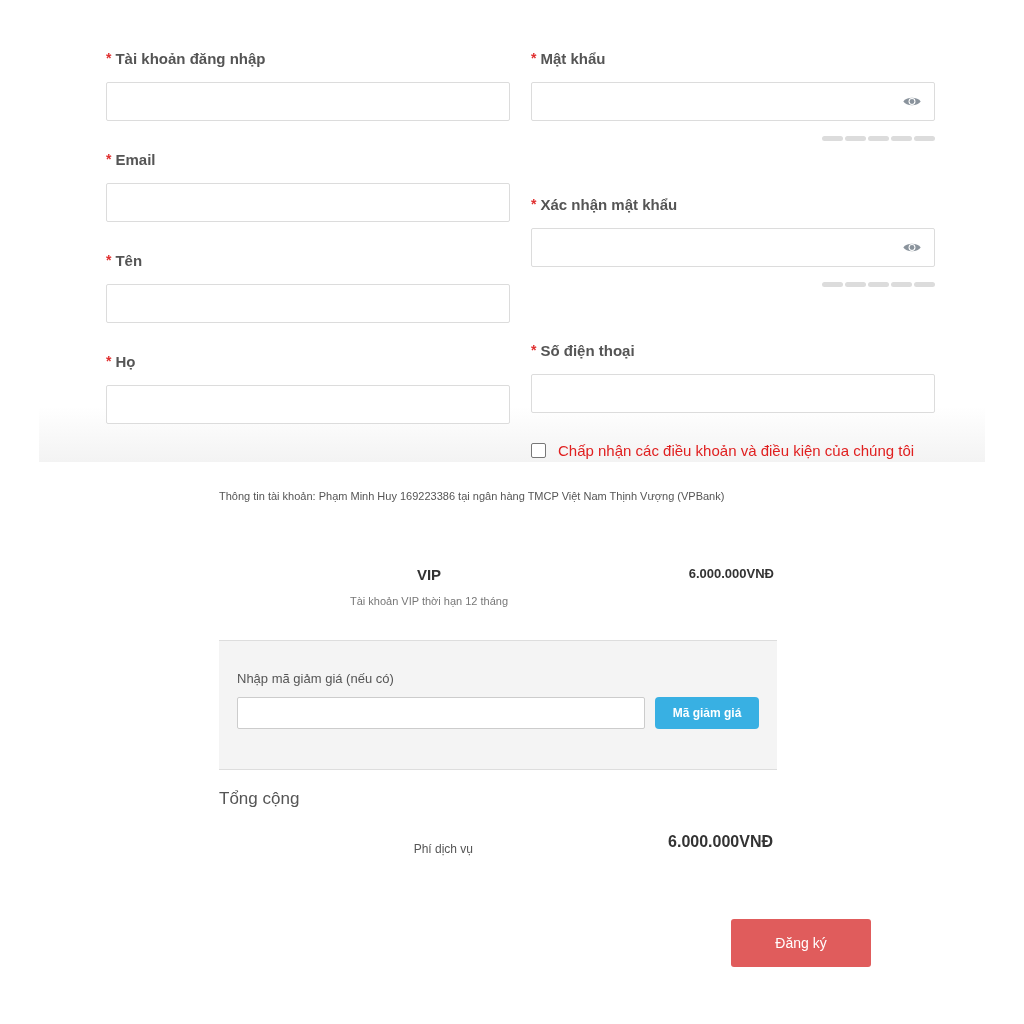 This screenshot has height=1024, width=1024. What do you see at coordinates (429, 574) in the screenshot?
I see `package-name: VIP` at bounding box center [429, 574].